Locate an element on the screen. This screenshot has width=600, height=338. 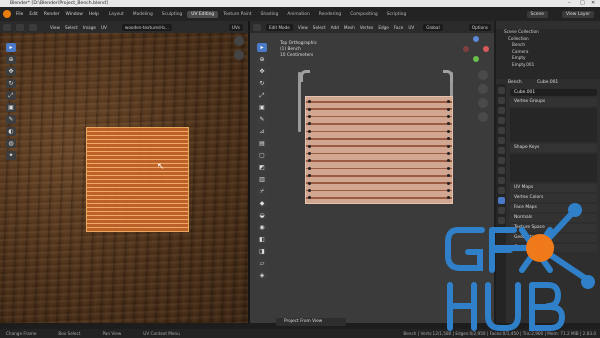
tab-sculpting: Sculpting is located at coordinates (172, 14).